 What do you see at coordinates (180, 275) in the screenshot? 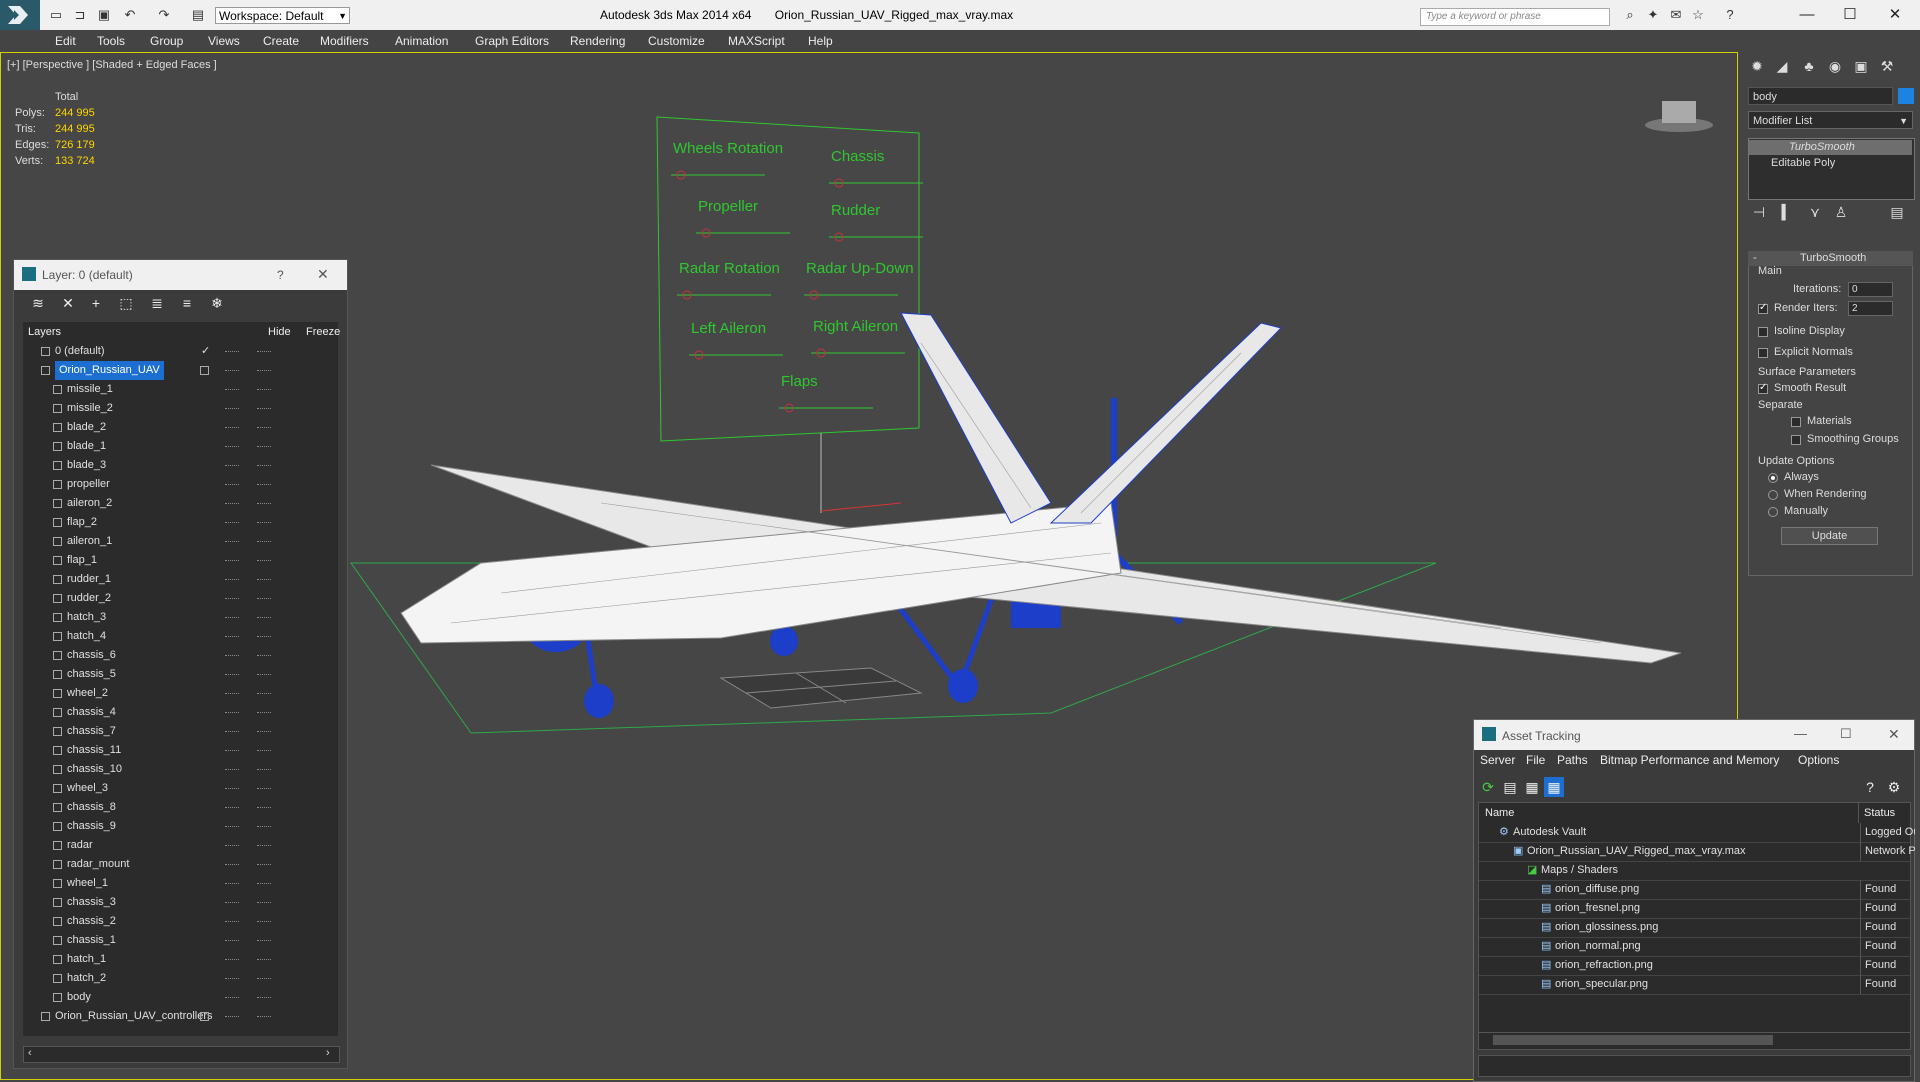
I see `layer-panel-titlebar: Layer: 0 (default) ? ✕` at bounding box center [180, 275].